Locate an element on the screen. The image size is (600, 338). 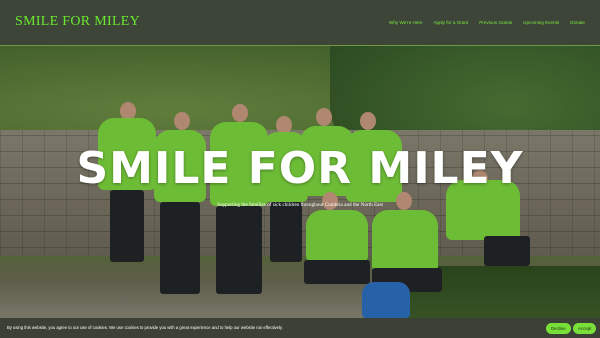
hero-title: SMILE FOR MILEY is located at coordinates (300, 168).